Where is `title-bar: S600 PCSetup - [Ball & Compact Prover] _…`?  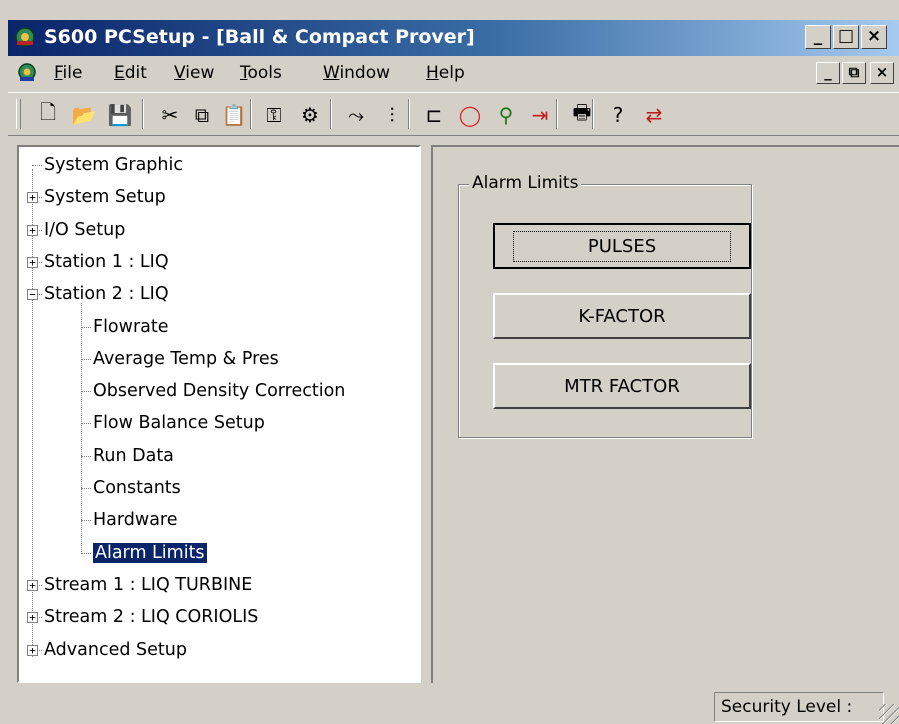 title-bar: S600 PCSetup - [Ball & Compact Prover] _… is located at coordinates (453, 38).